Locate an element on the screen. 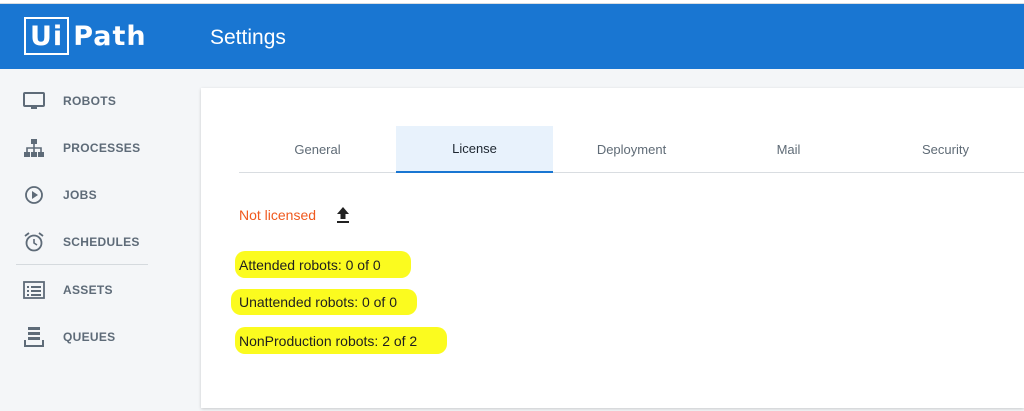 The image size is (1024, 411). tab-mail: Mail is located at coordinates (788, 149).